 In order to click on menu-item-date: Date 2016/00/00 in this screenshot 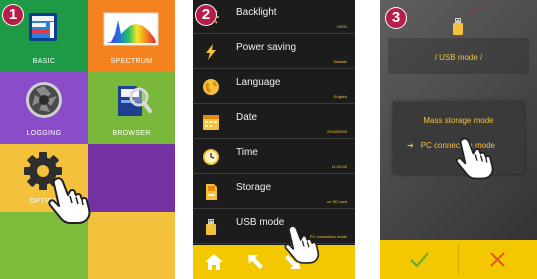, I will do `click(274, 122)`.